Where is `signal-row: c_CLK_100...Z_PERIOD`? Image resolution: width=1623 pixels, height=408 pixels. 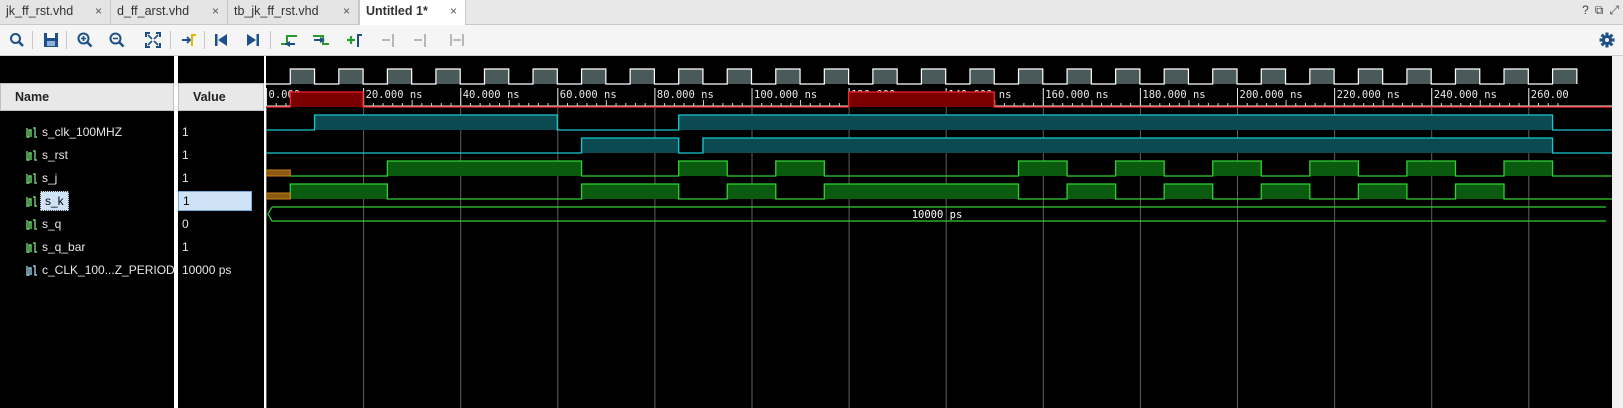
signal-row: c_CLK_100...Z_PERIOD is located at coordinates (100, 270).